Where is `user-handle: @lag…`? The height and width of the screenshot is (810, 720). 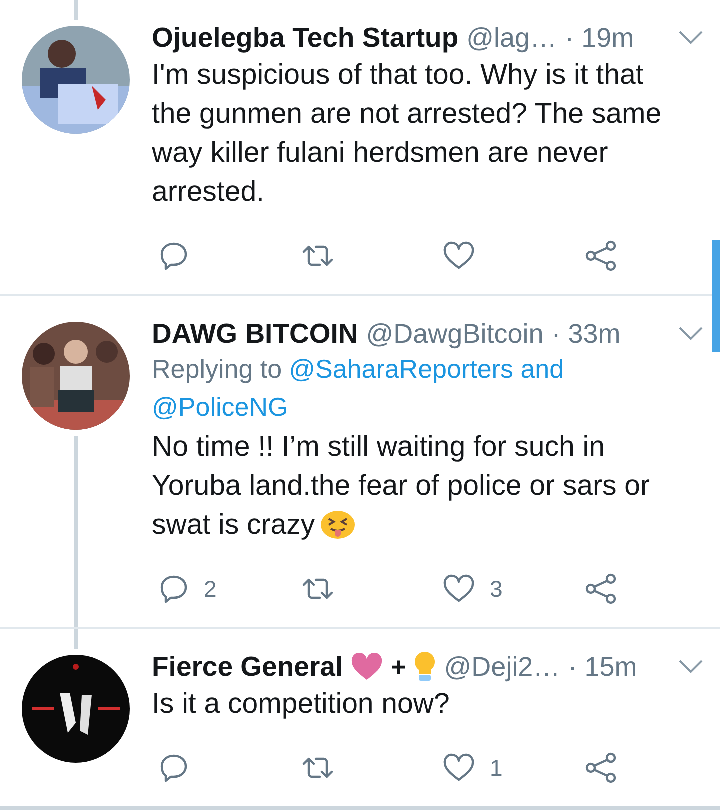
user-handle: @lag… is located at coordinates (512, 38).